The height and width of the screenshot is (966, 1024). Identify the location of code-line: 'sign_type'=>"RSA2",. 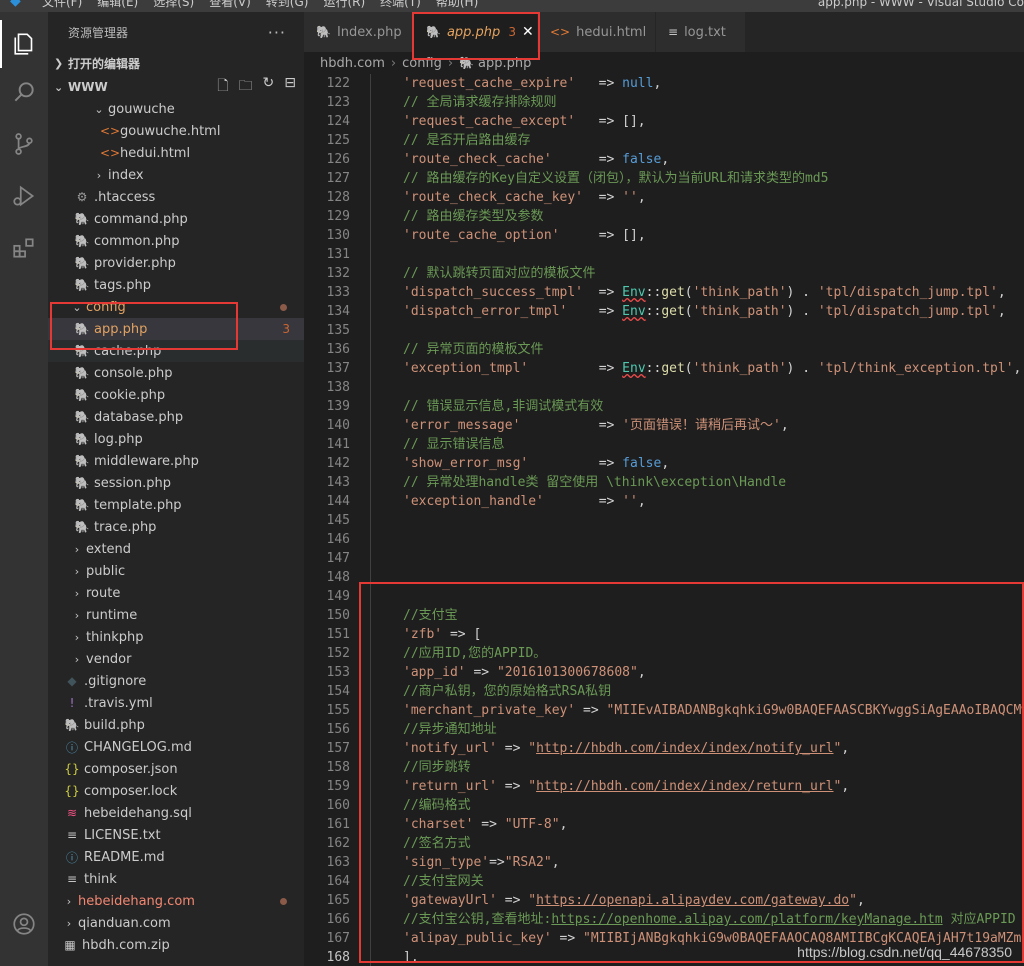
(692, 862).